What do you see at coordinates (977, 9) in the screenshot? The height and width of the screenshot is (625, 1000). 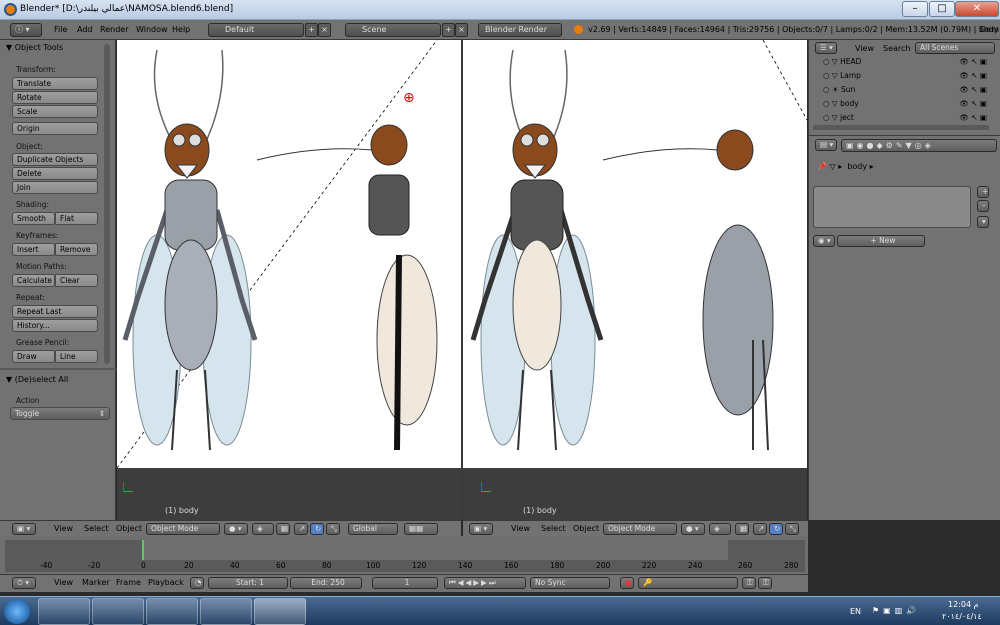 I see `close-button: ✕` at bounding box center [977, 9].